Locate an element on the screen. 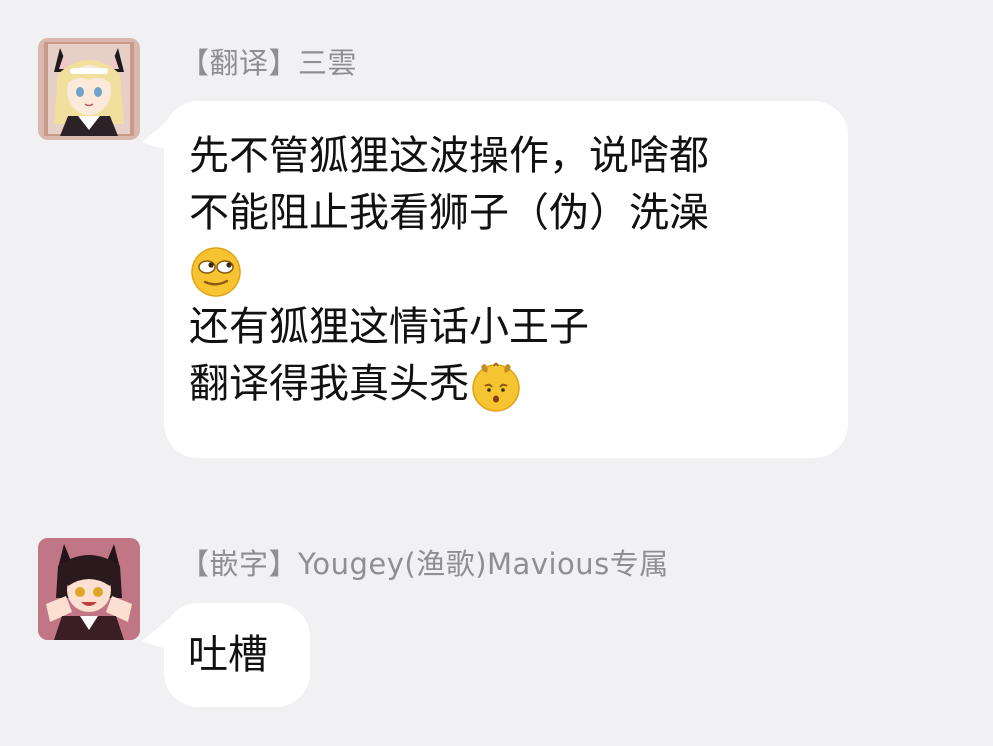  message-text-line: 翻译得我真头秃 is located at coordinates (449, 384).